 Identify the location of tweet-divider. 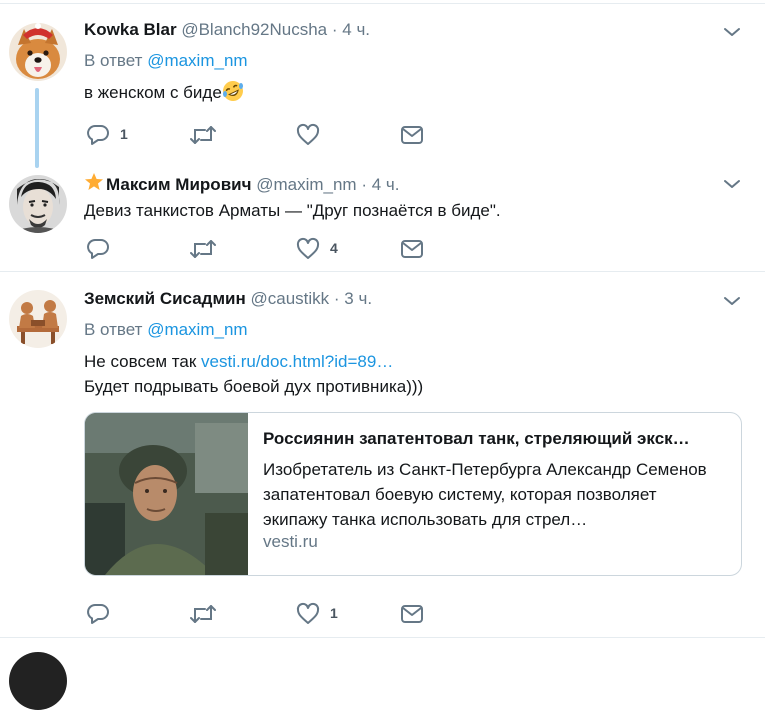
(382, 637).